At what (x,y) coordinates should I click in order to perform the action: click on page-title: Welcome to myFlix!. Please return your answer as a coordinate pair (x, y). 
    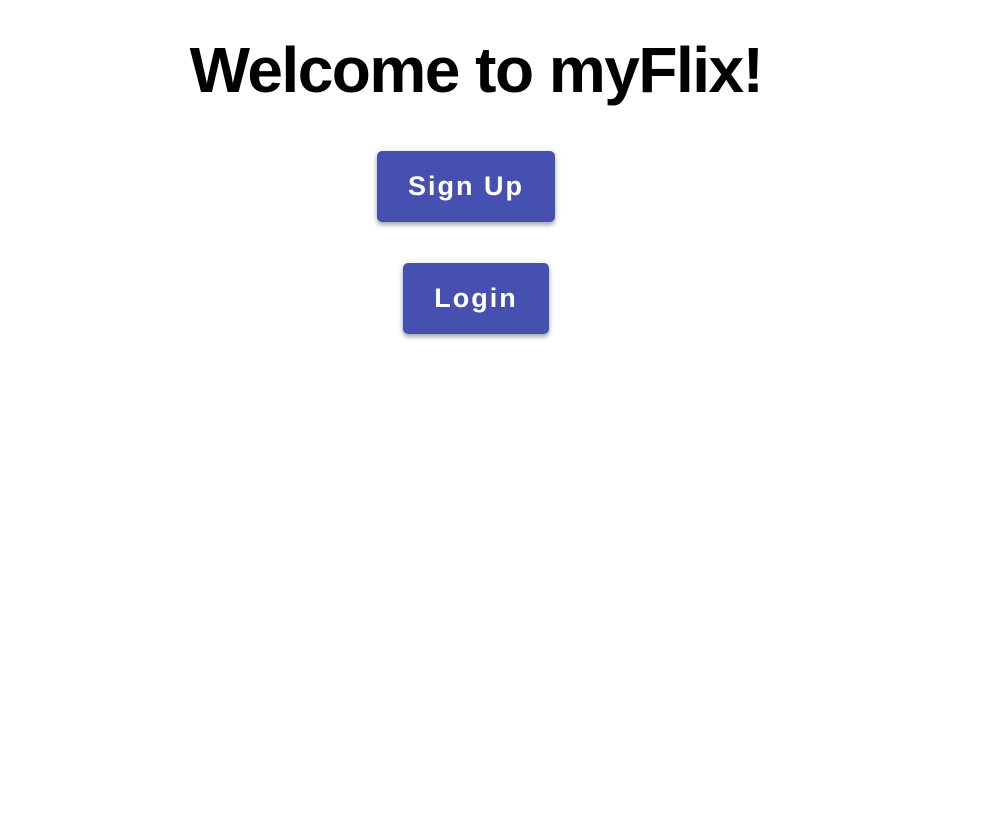
    Looking at the image, I should click on (476, 70).